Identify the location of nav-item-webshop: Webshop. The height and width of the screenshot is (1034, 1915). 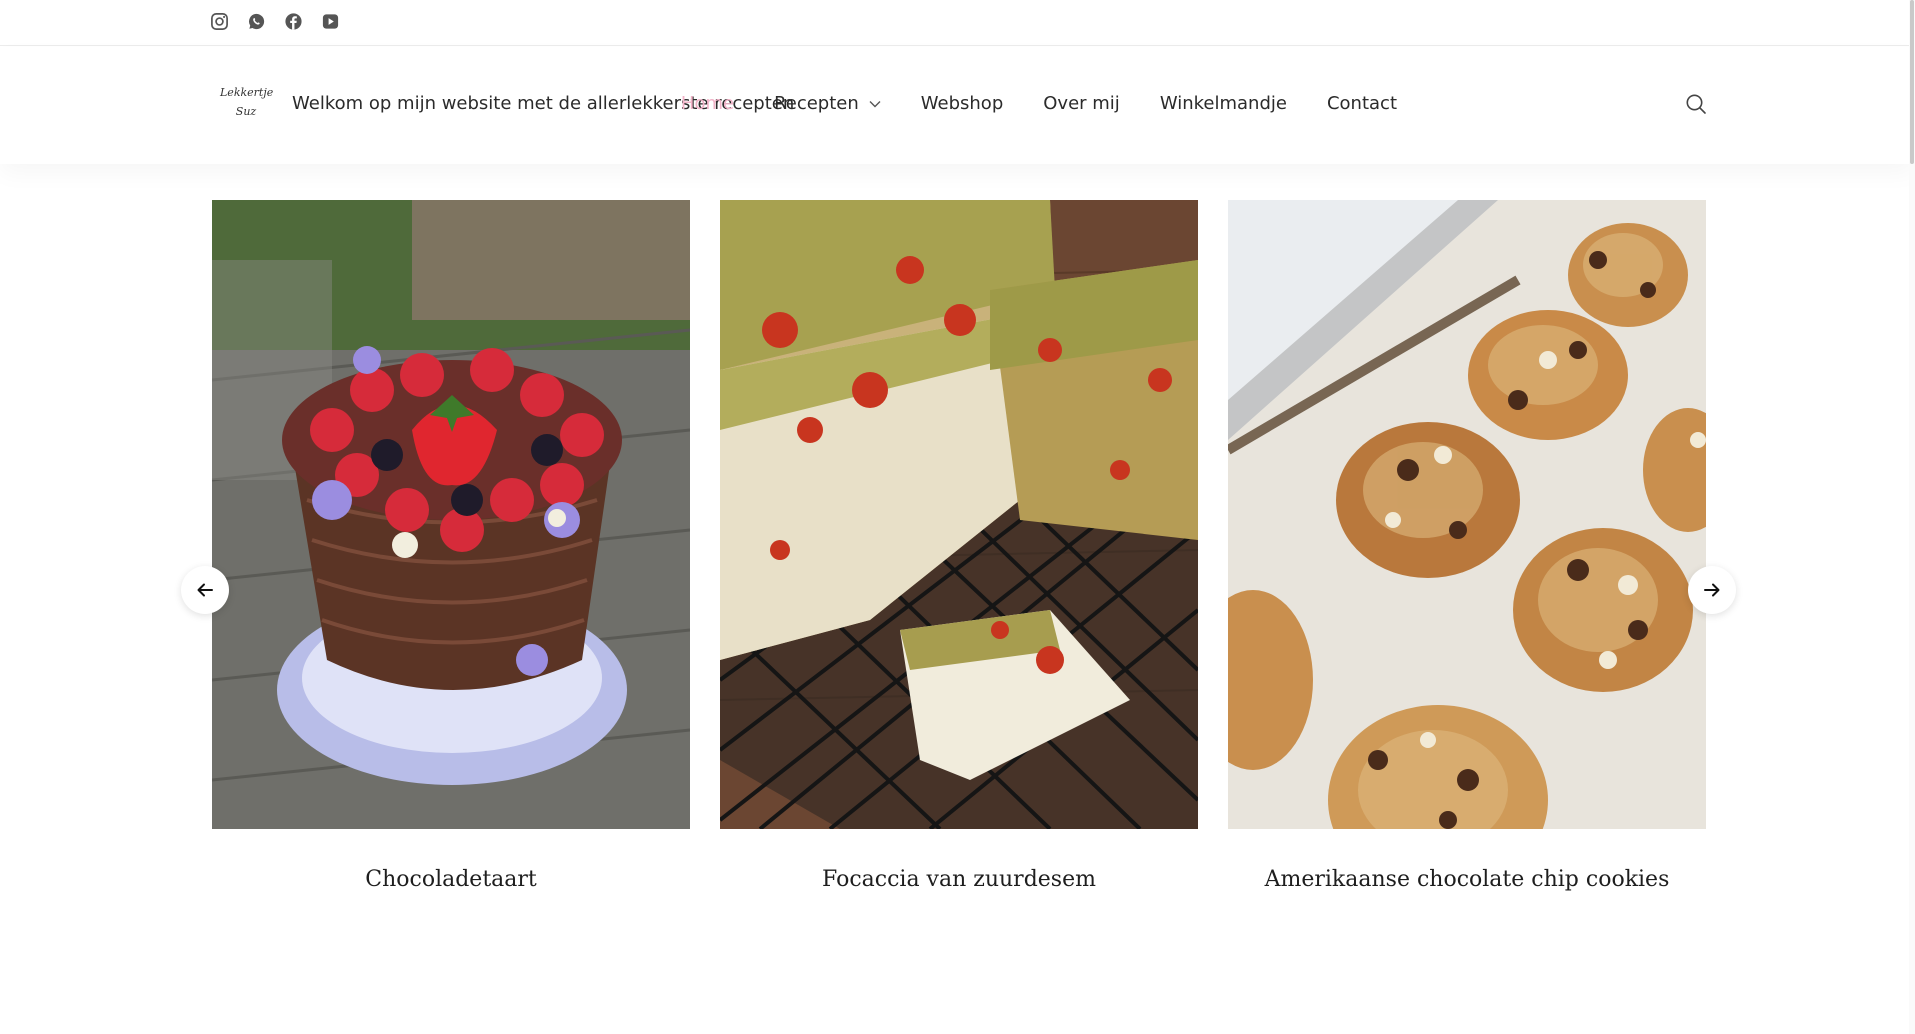
(962, 103).